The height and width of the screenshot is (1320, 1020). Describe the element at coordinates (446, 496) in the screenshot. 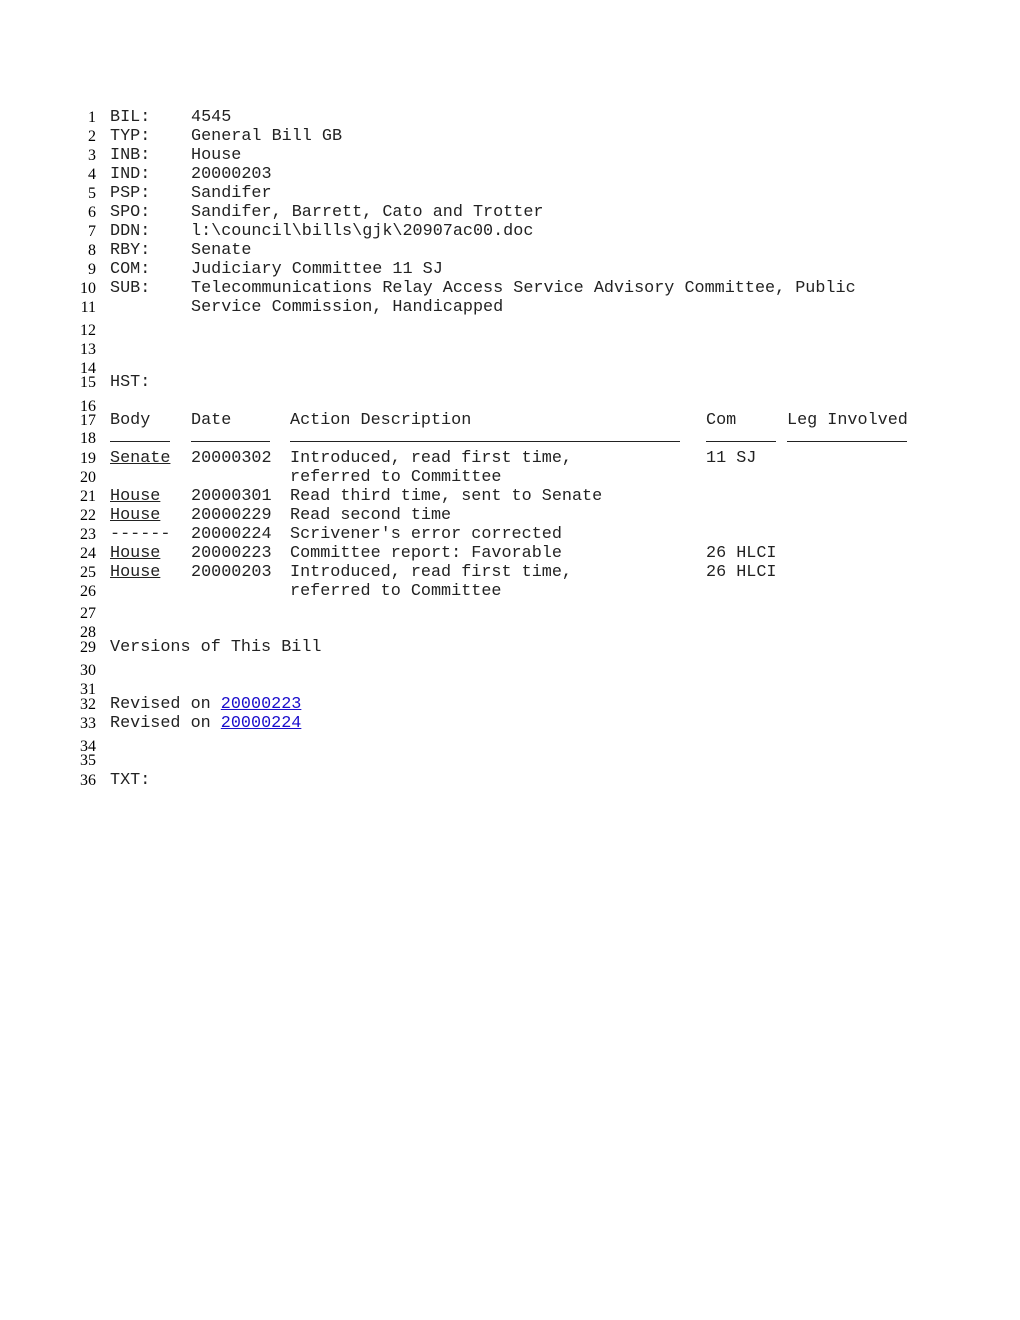

I see `history-action: Read third time, sent to Senate` at that location.